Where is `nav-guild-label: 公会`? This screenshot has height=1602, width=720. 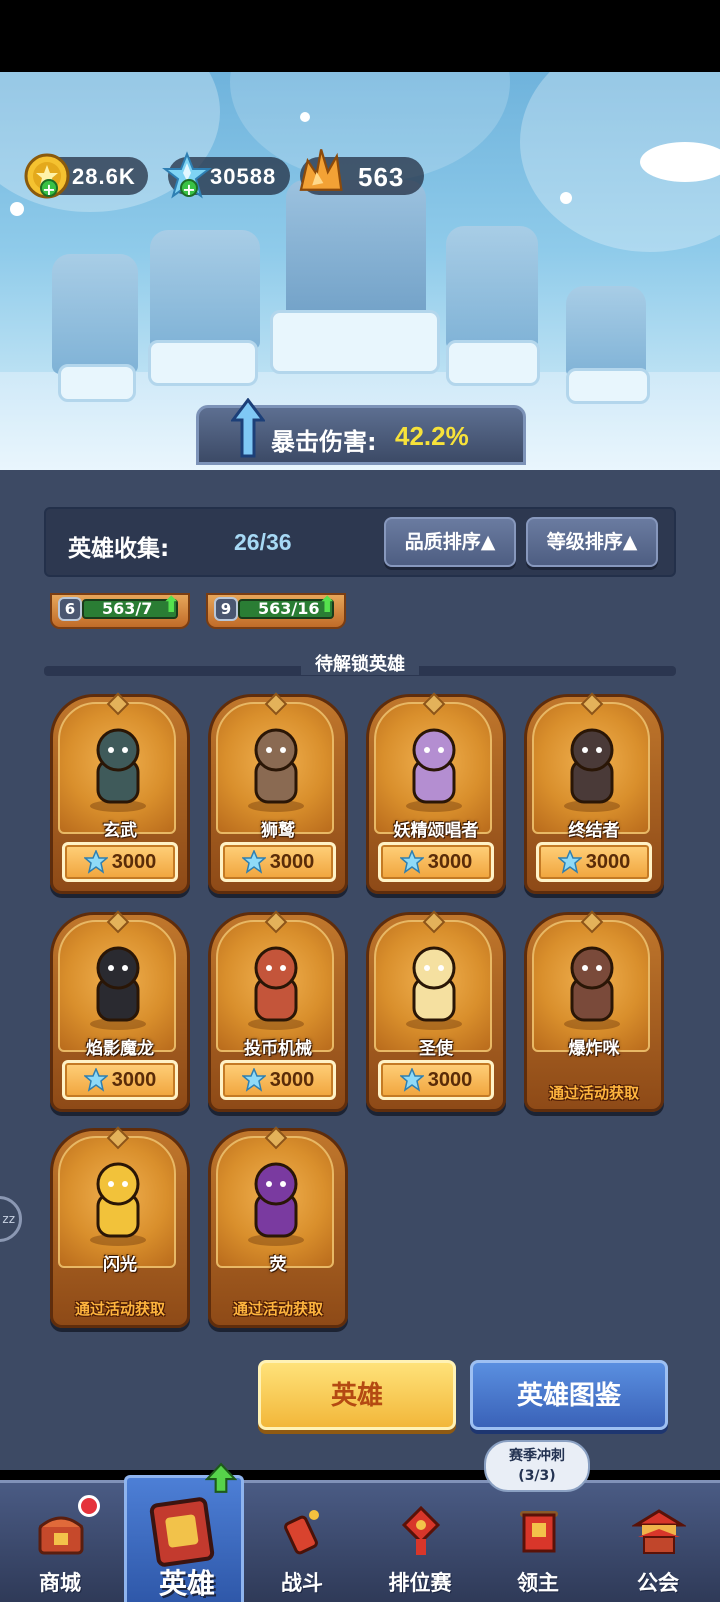
nav-guild-label: 公会 is located at coordinates (658, 1583).